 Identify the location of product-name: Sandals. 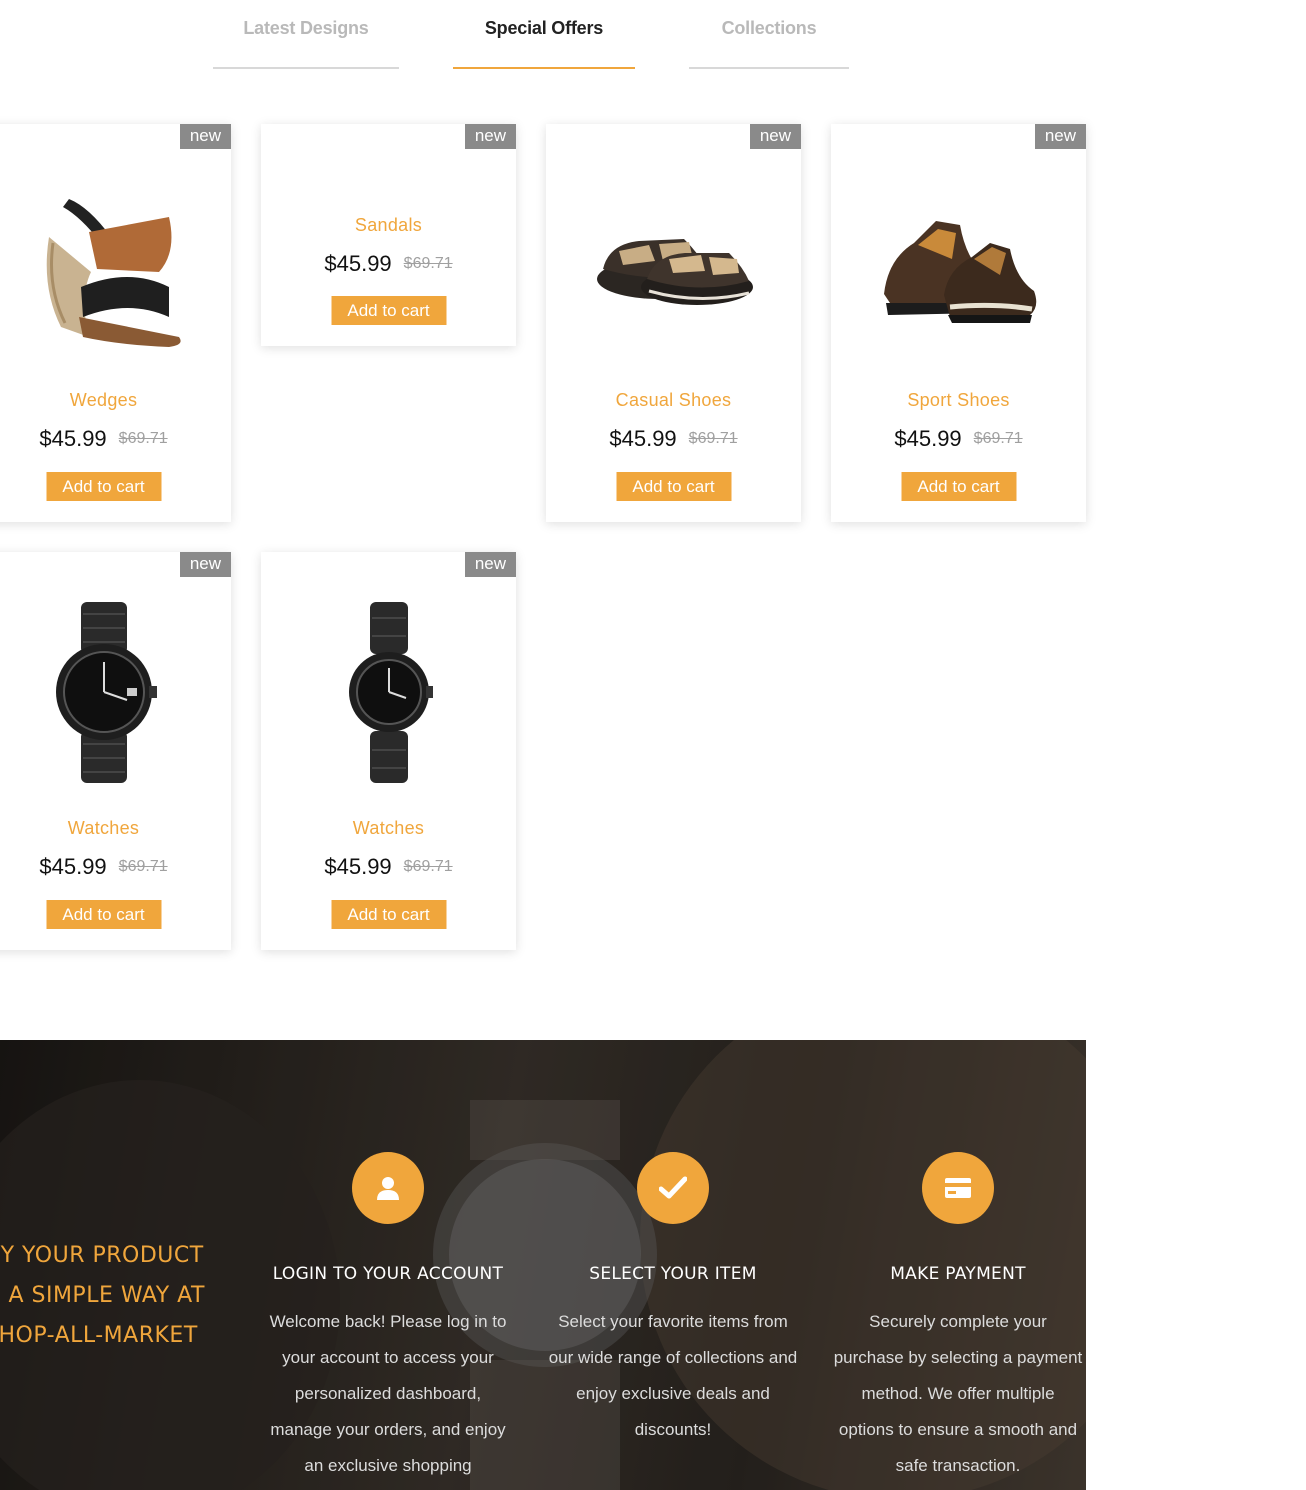
(388, 225).